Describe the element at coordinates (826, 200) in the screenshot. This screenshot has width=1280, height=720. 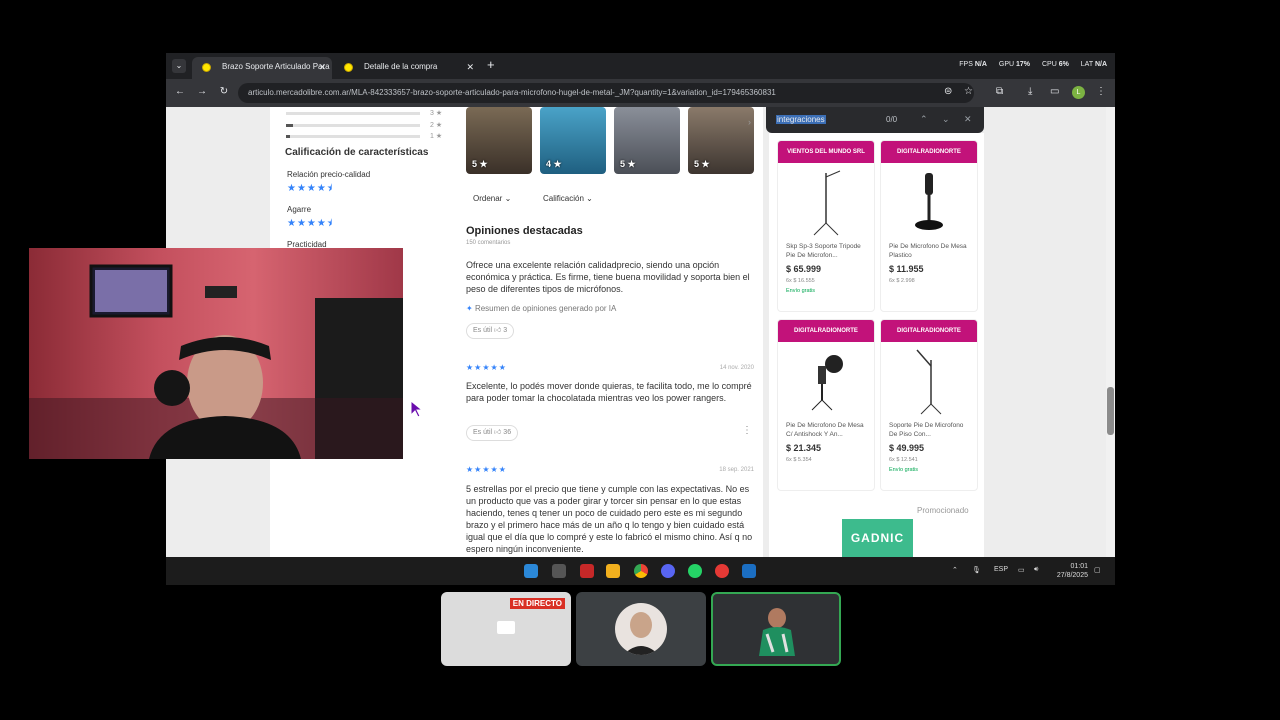
I see `tripod-stand-image` at that location.